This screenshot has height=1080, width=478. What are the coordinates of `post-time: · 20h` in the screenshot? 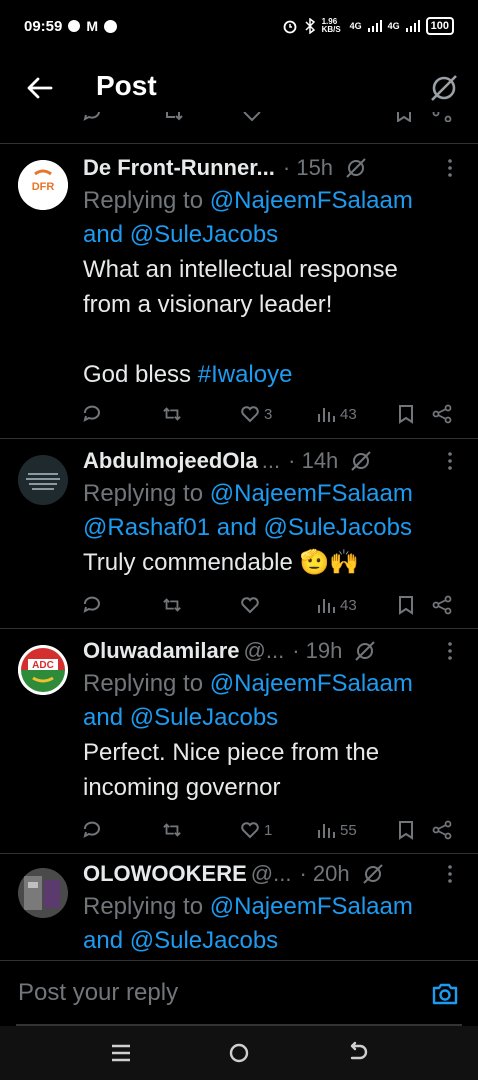 It's located at (324, 874).